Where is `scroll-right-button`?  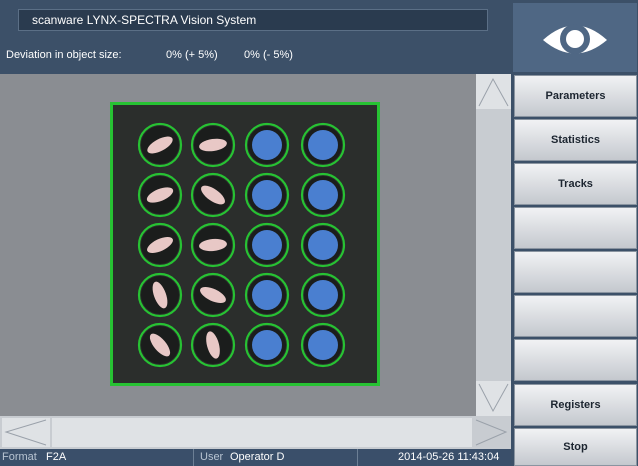
scroll-right-button is located at coordinates (491, 432).